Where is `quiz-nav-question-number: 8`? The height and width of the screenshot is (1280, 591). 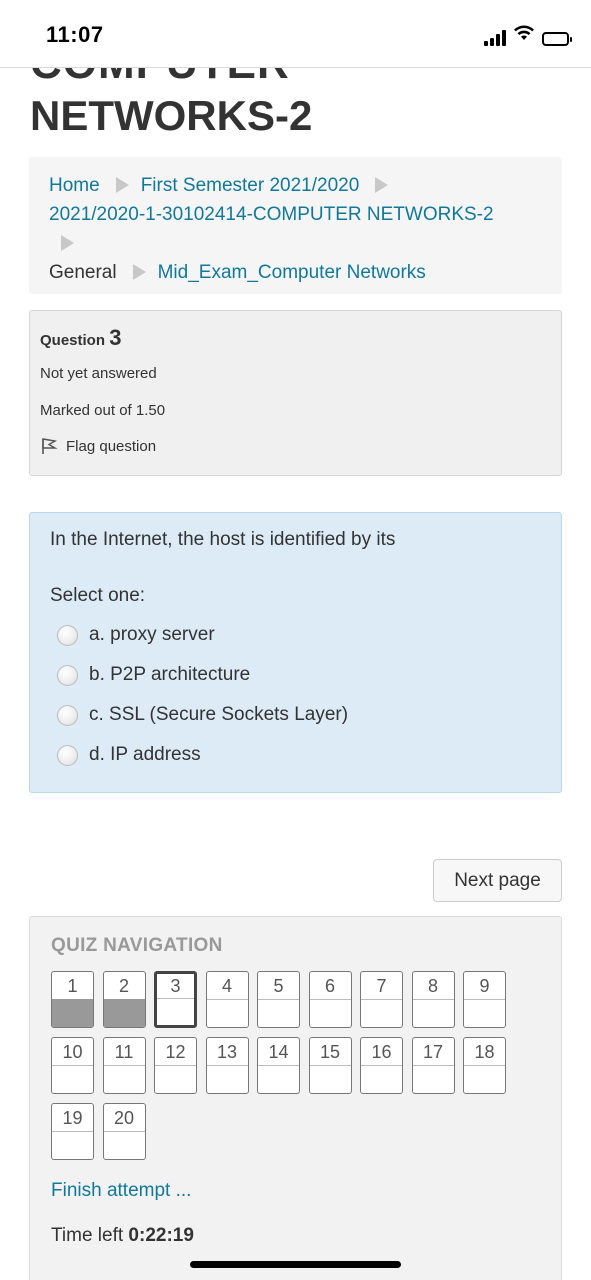 quiz-nav-question-number: 8 is located at coordinates (433, 986).